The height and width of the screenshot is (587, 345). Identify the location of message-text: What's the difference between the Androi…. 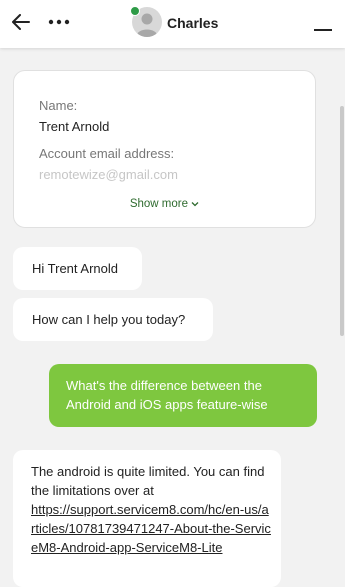
(167, 395).